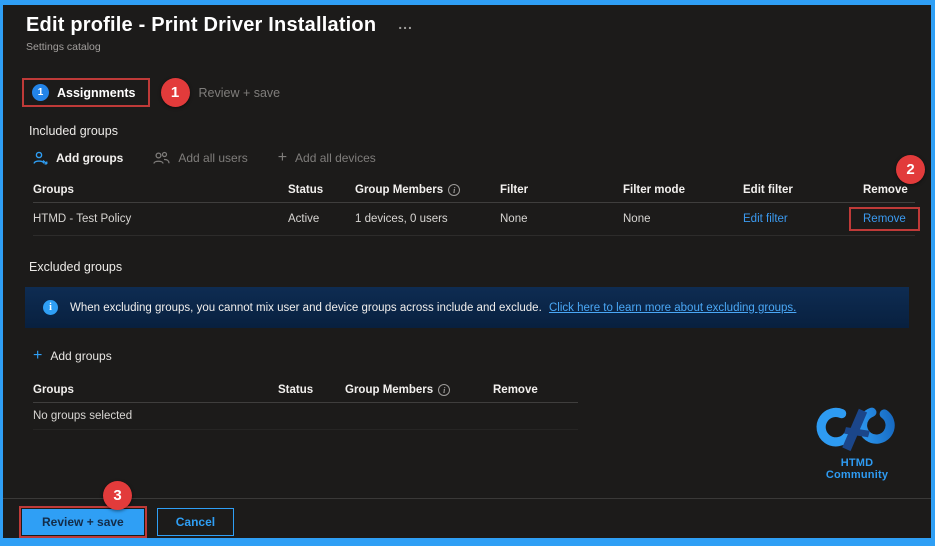 The image size is (935, 546). What do you see at coordinates (195, 522) in the screenshot?
I see `cancel-button: Cancel` at bounding box center [195, 522].